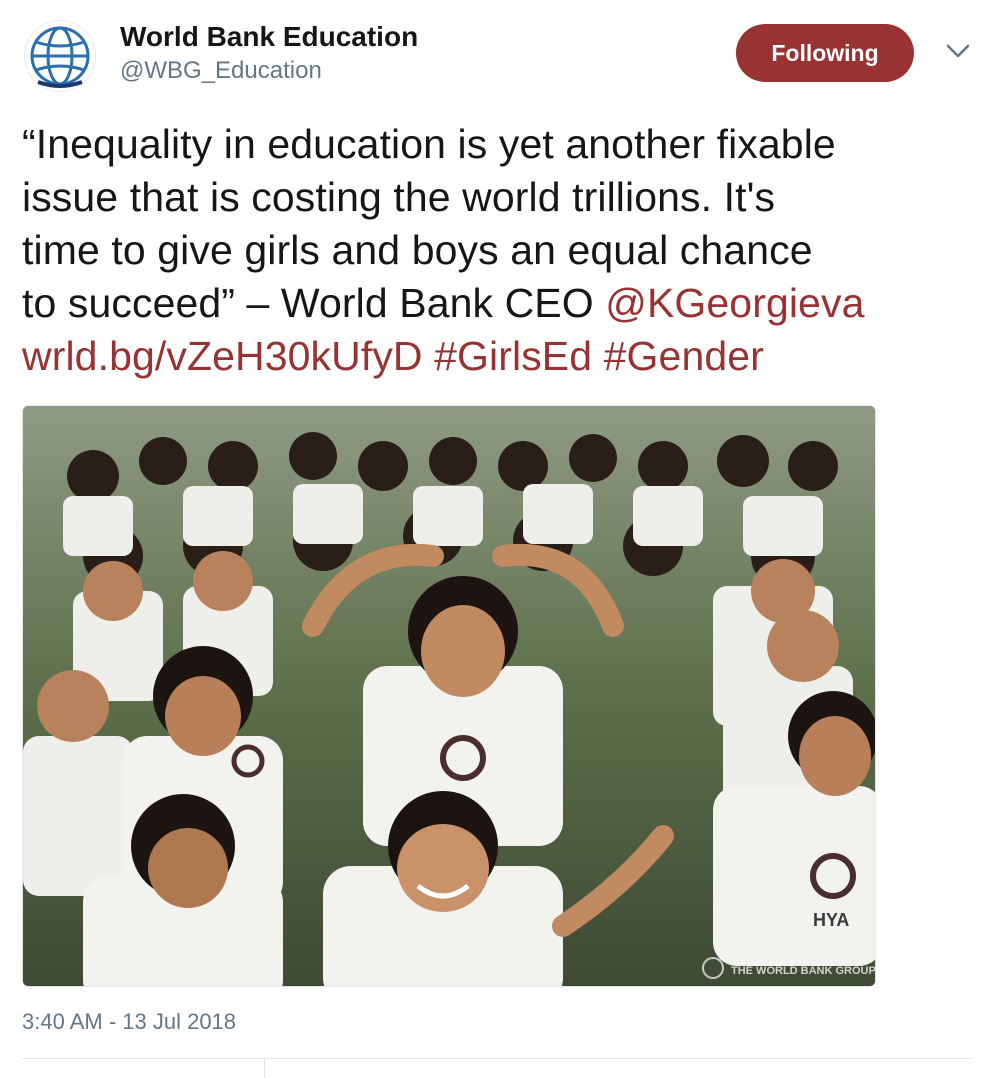 The width and height of the screenshot is (1006, 1078). Describe the element at coordinates (958, 52) in the screenshot. I see `chevron-down-icon` at that location.